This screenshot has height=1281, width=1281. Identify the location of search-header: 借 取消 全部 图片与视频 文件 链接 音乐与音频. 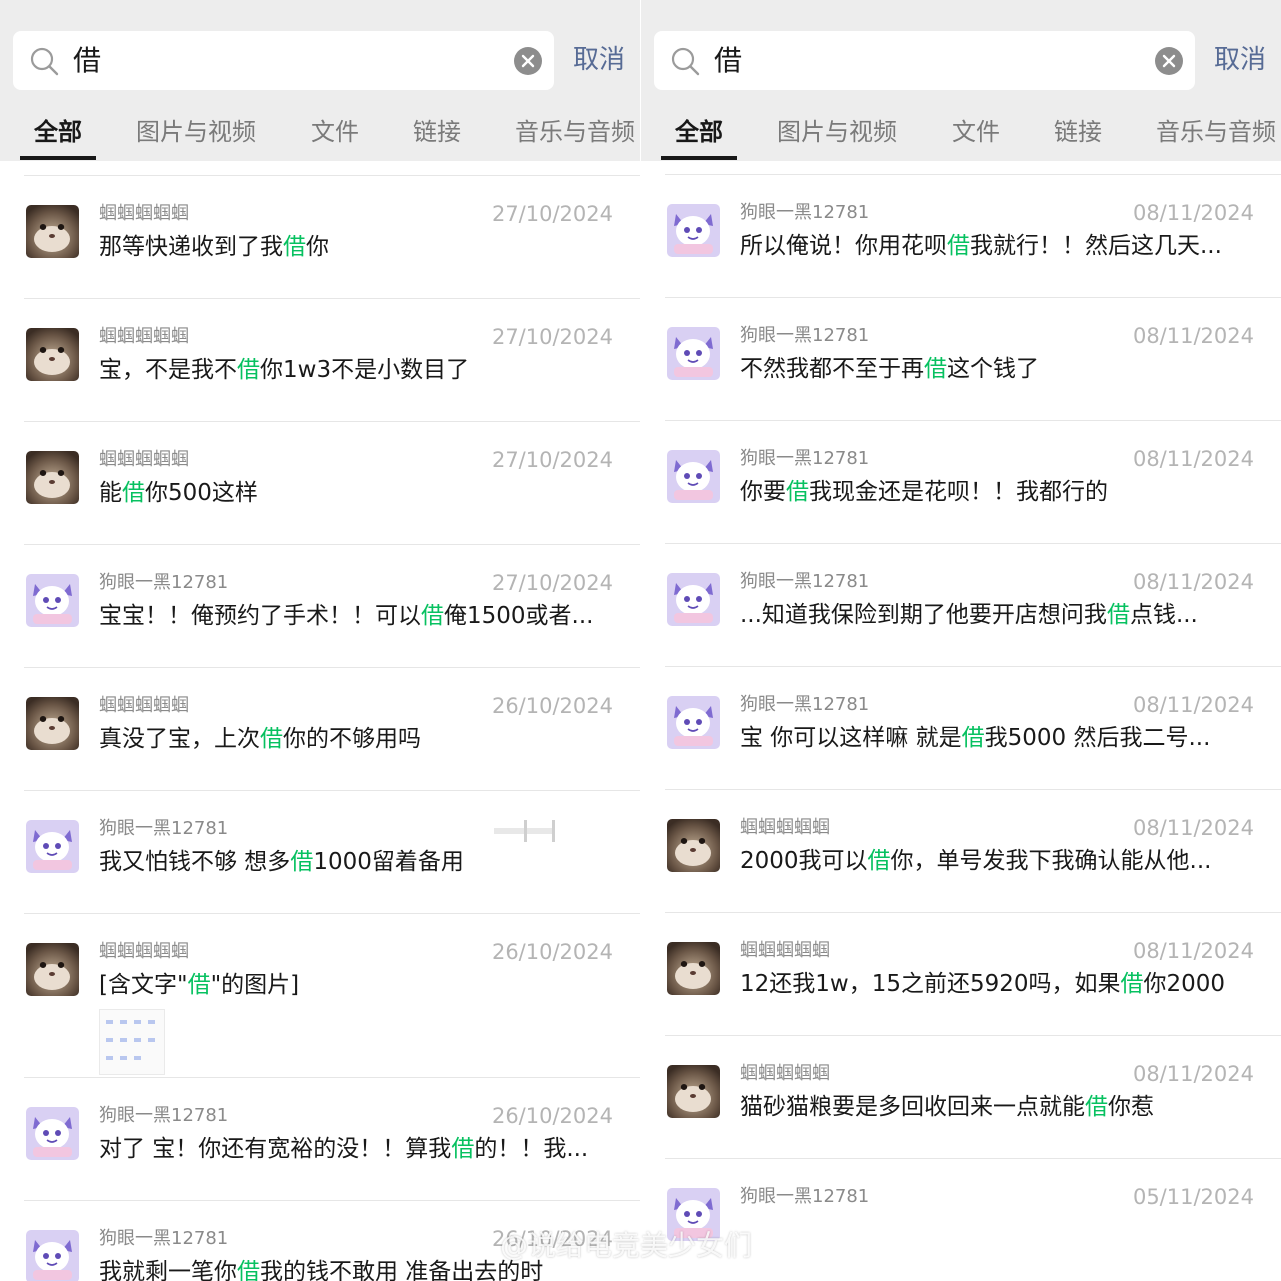
(961, 80).